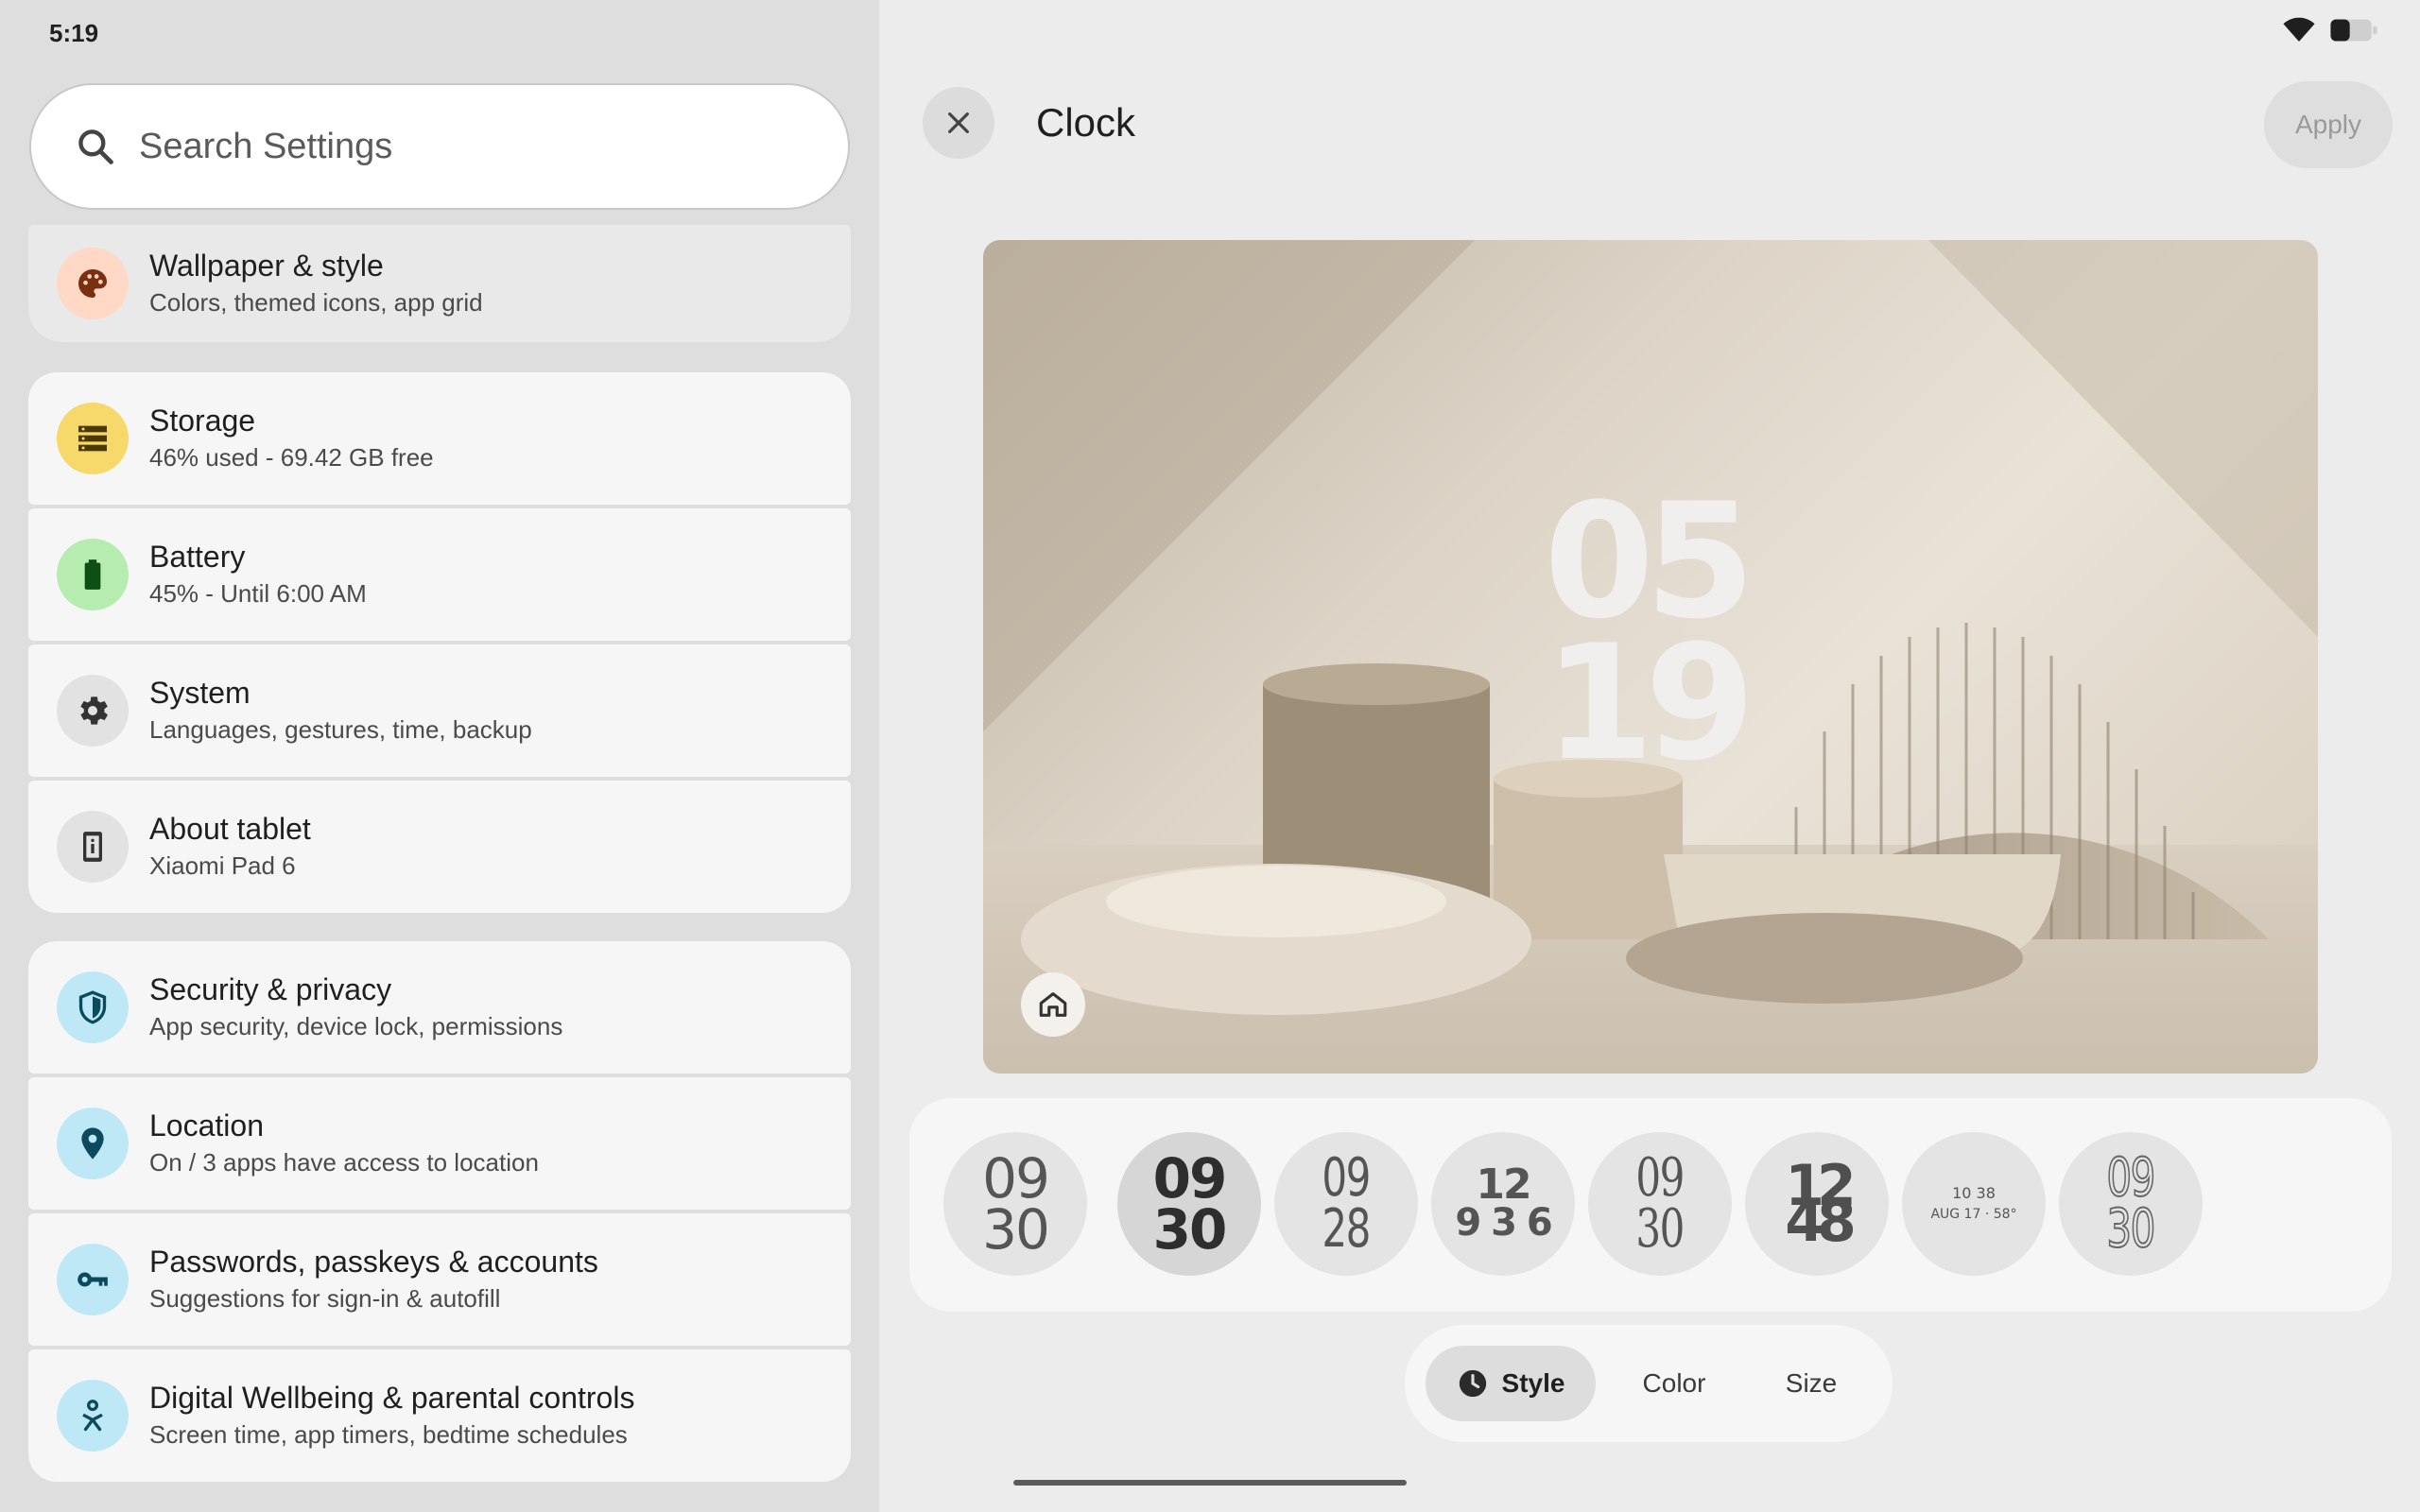 The height and width of the screenshot is (1512, 2420). I want to click on item-subtitle: Xiaomi Pad 6, so click(222, 865).